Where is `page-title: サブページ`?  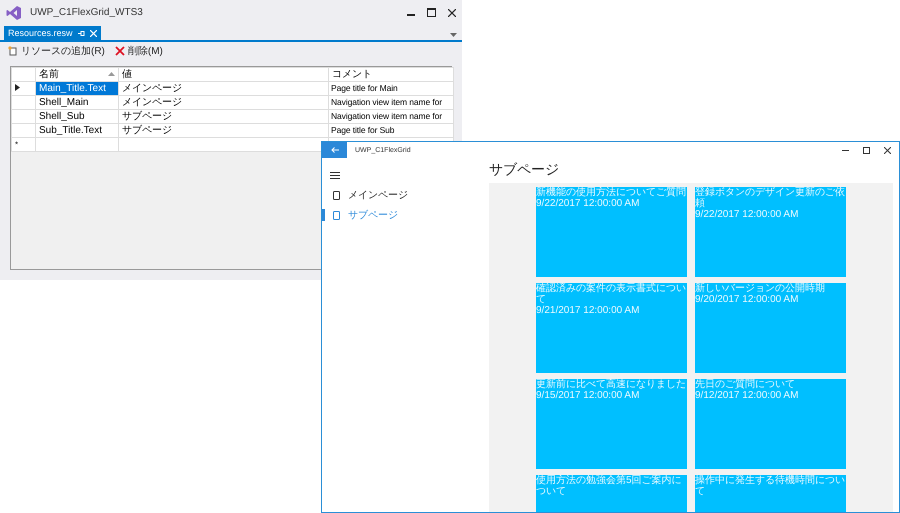
page-title: サブページ is located at coordinates (524, 169).